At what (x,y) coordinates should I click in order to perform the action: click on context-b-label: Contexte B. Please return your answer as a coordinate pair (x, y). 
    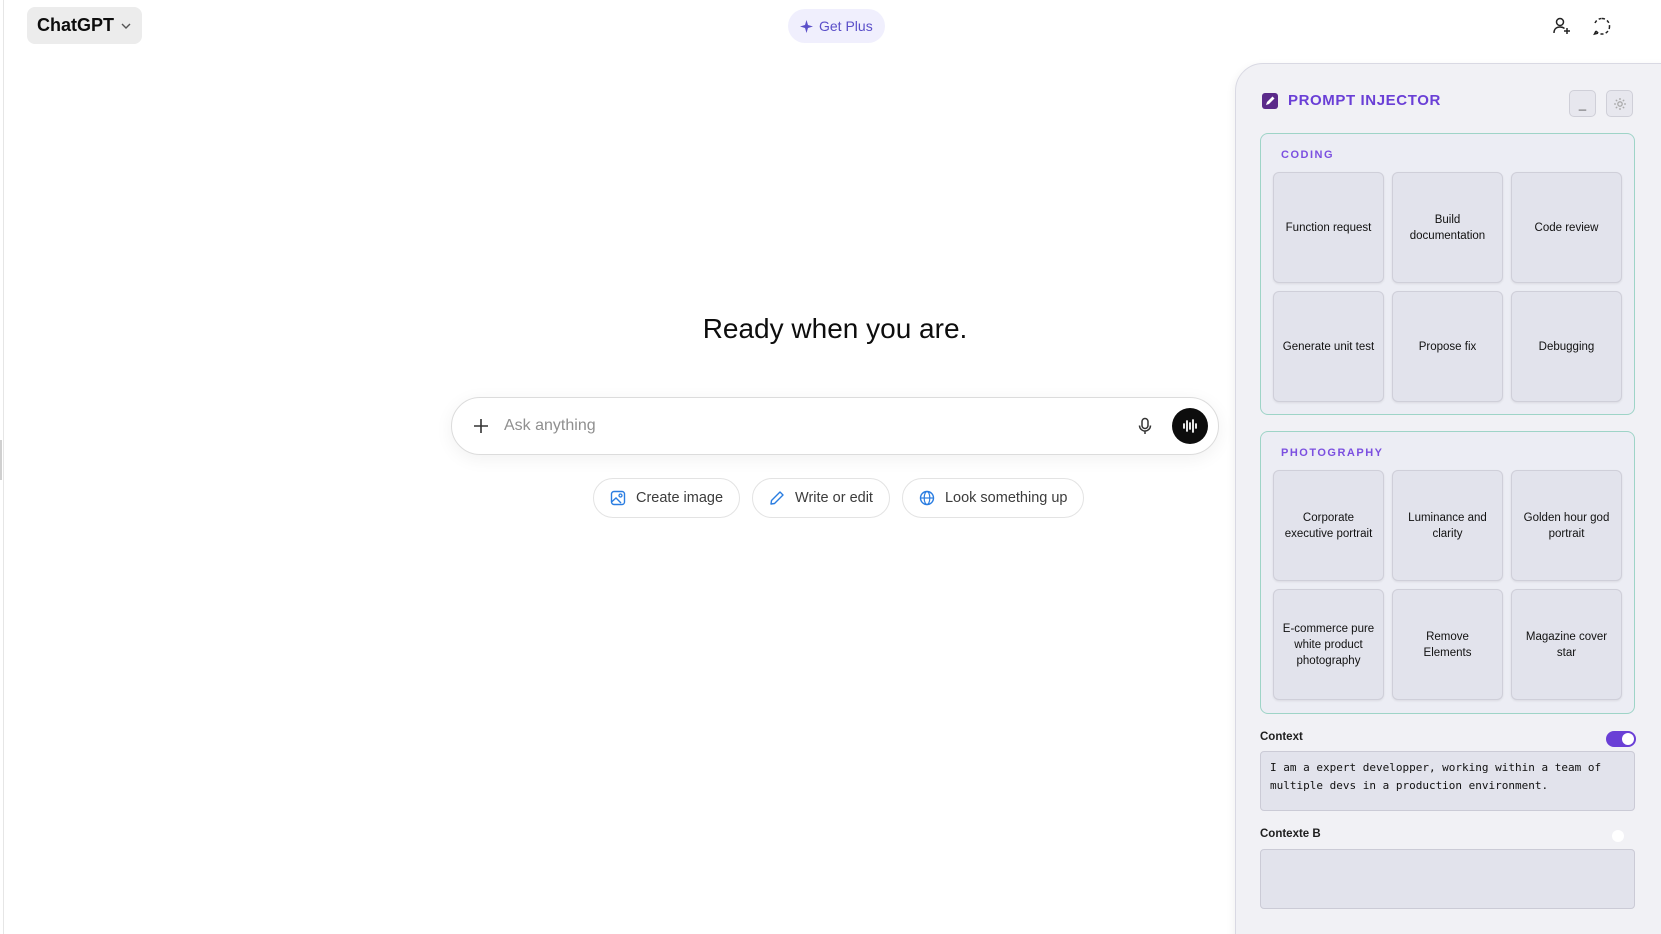
    Looking at the image, I should click on (1290, 834).